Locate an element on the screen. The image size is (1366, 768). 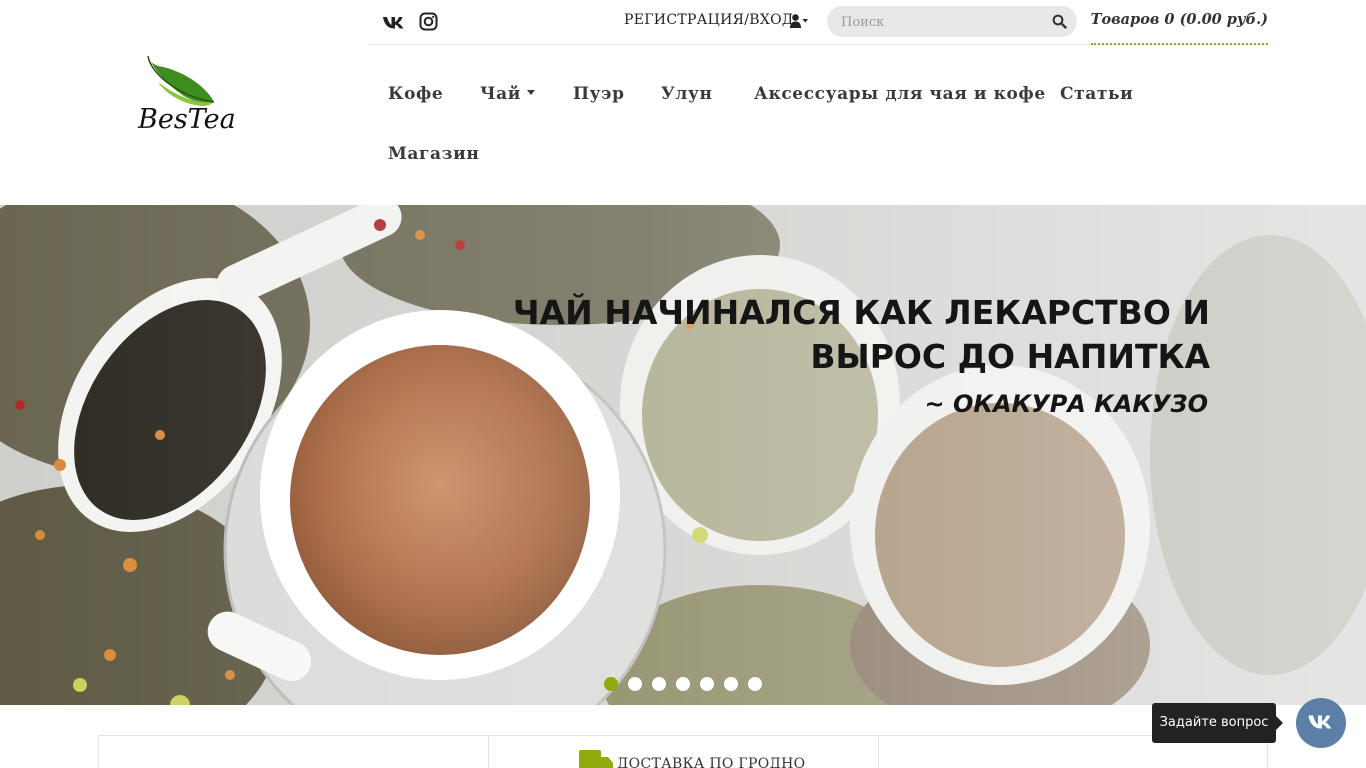
nav-item-accessories: Аксессуары для чая и кофе is located at coordinates (900, 94).